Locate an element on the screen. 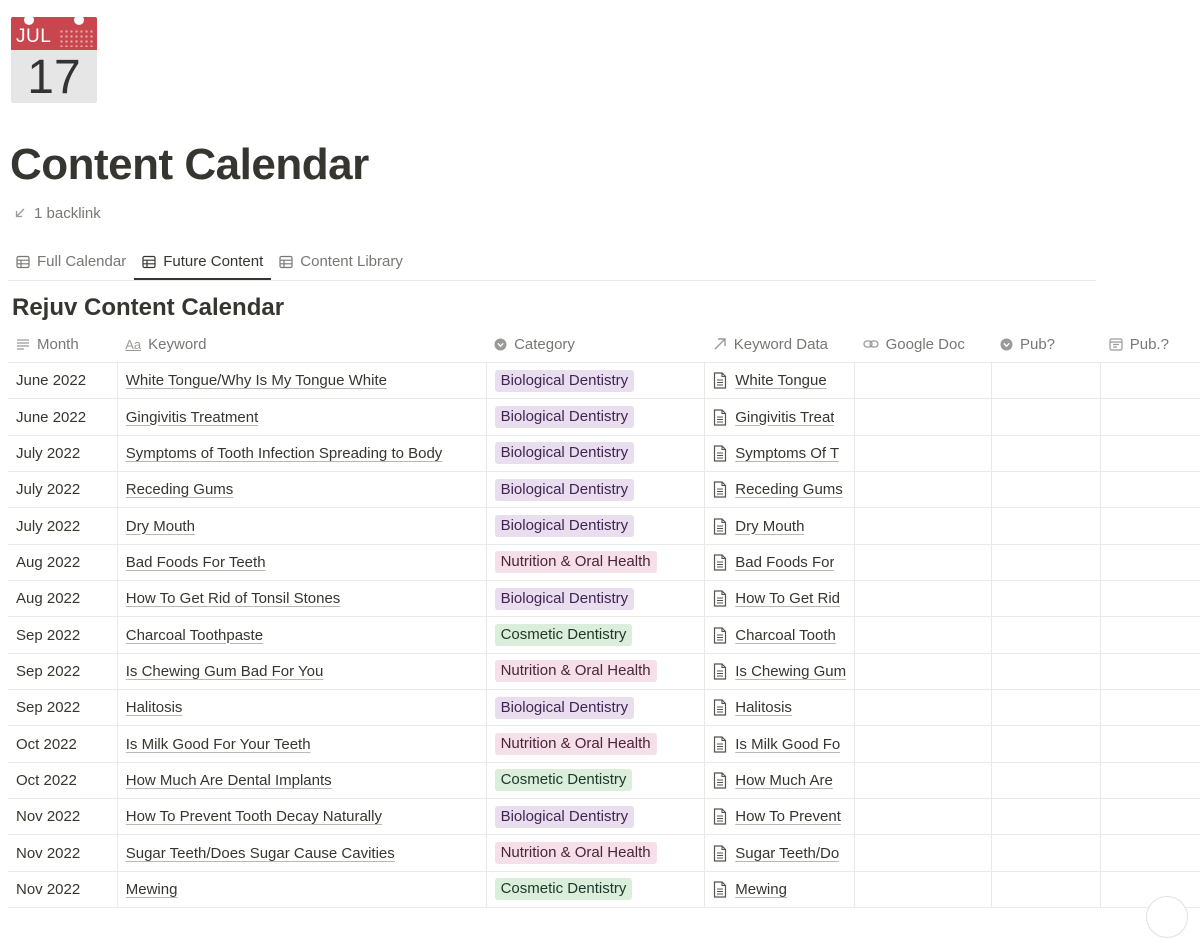 The width and height of the screenshot is (1200, 938). keyword-cell: How To Prevent Tooth Decay Naturally is located at coordinates (302, 817).